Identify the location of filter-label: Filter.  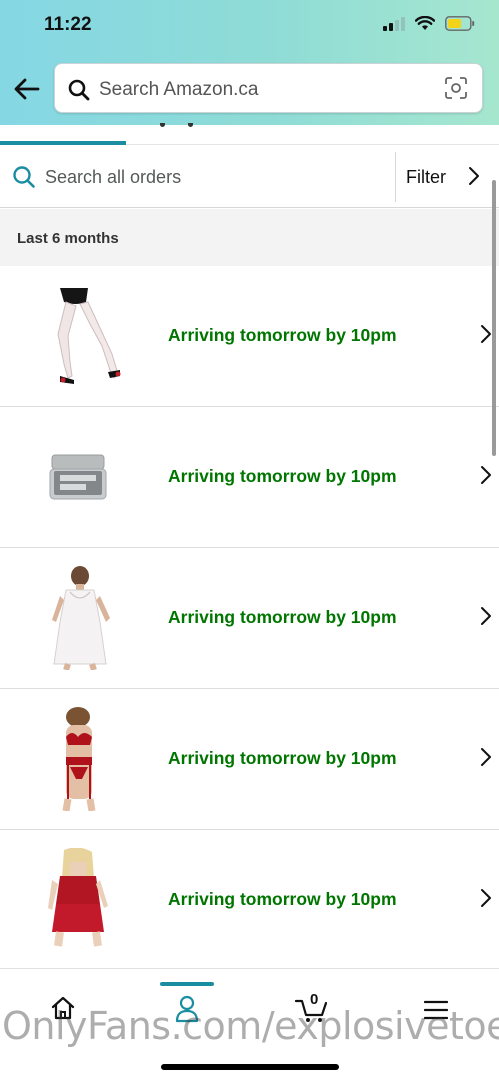
(426, 177).